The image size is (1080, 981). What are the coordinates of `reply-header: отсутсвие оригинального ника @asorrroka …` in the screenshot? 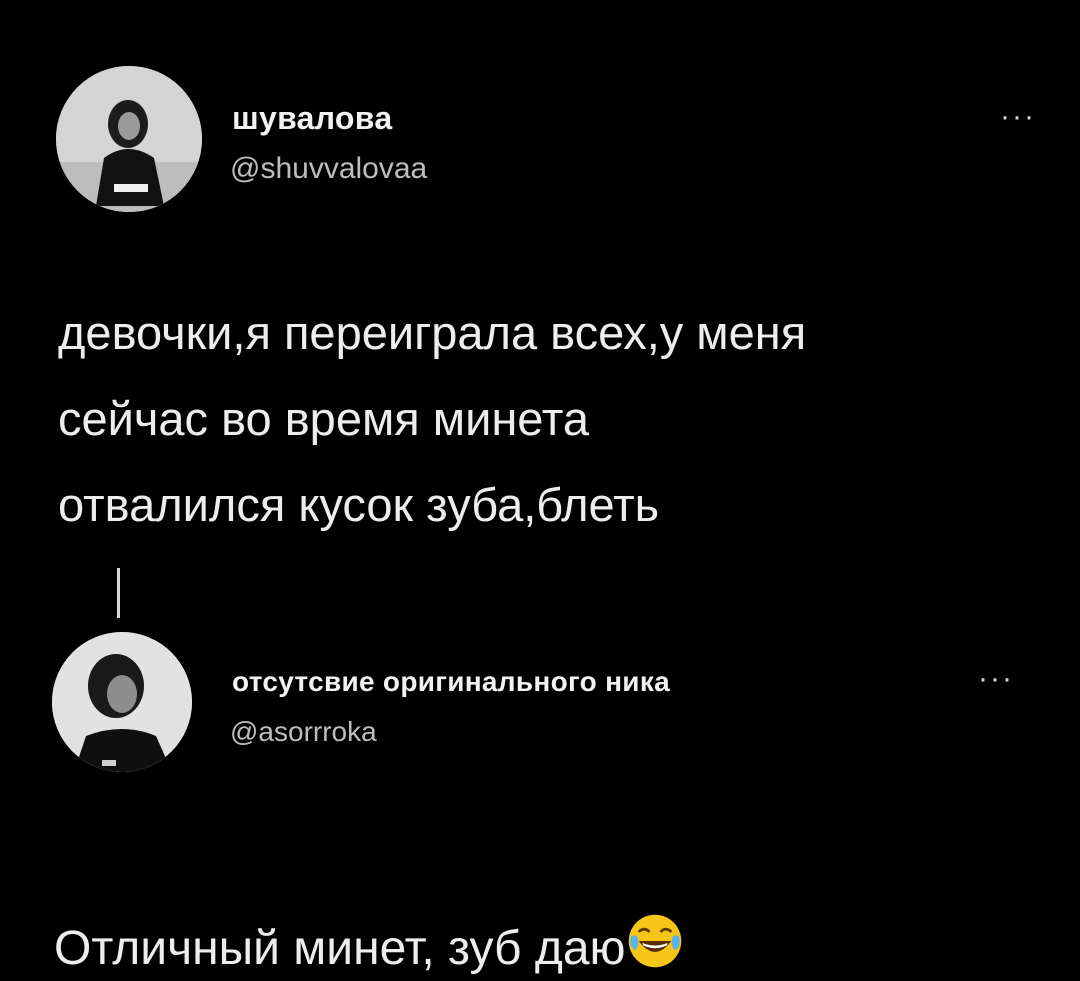 It's located at (540, 701).